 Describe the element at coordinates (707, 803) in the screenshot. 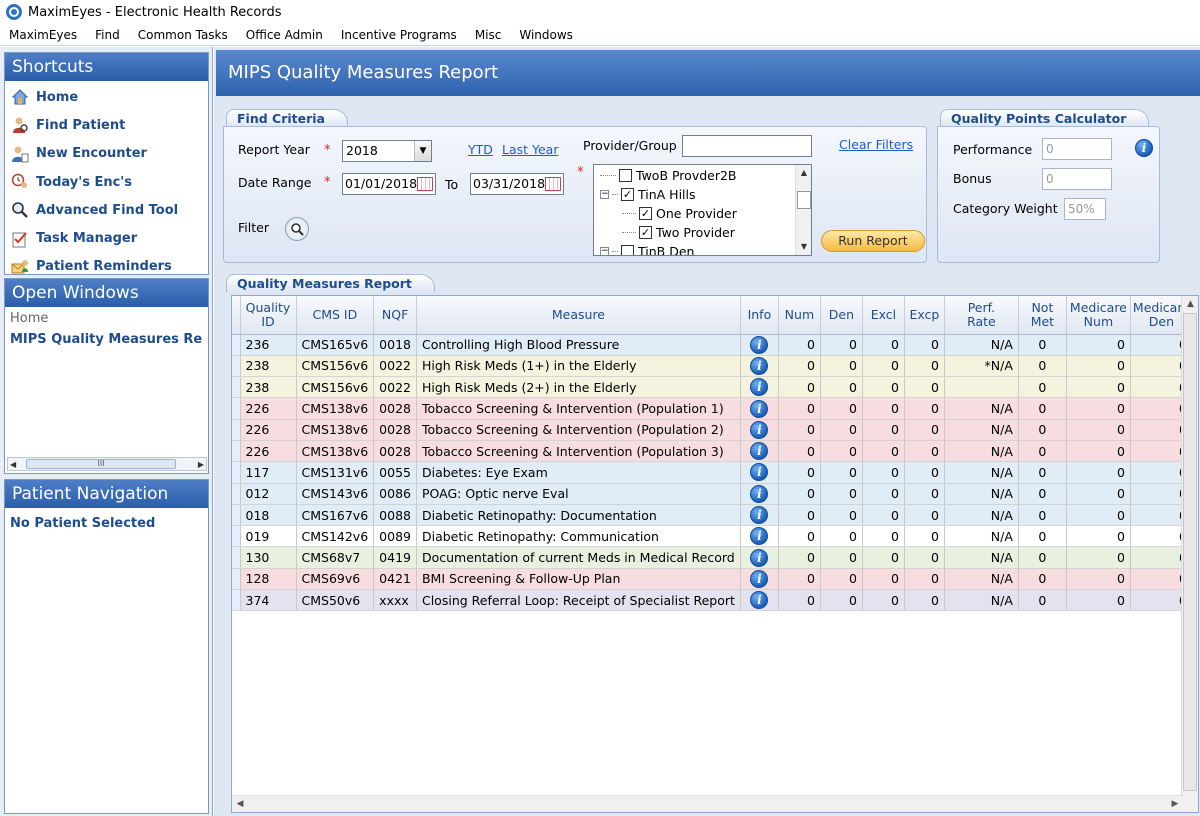

I see `grid-horizontal-scrollbar: ◀ ▶` at that location.